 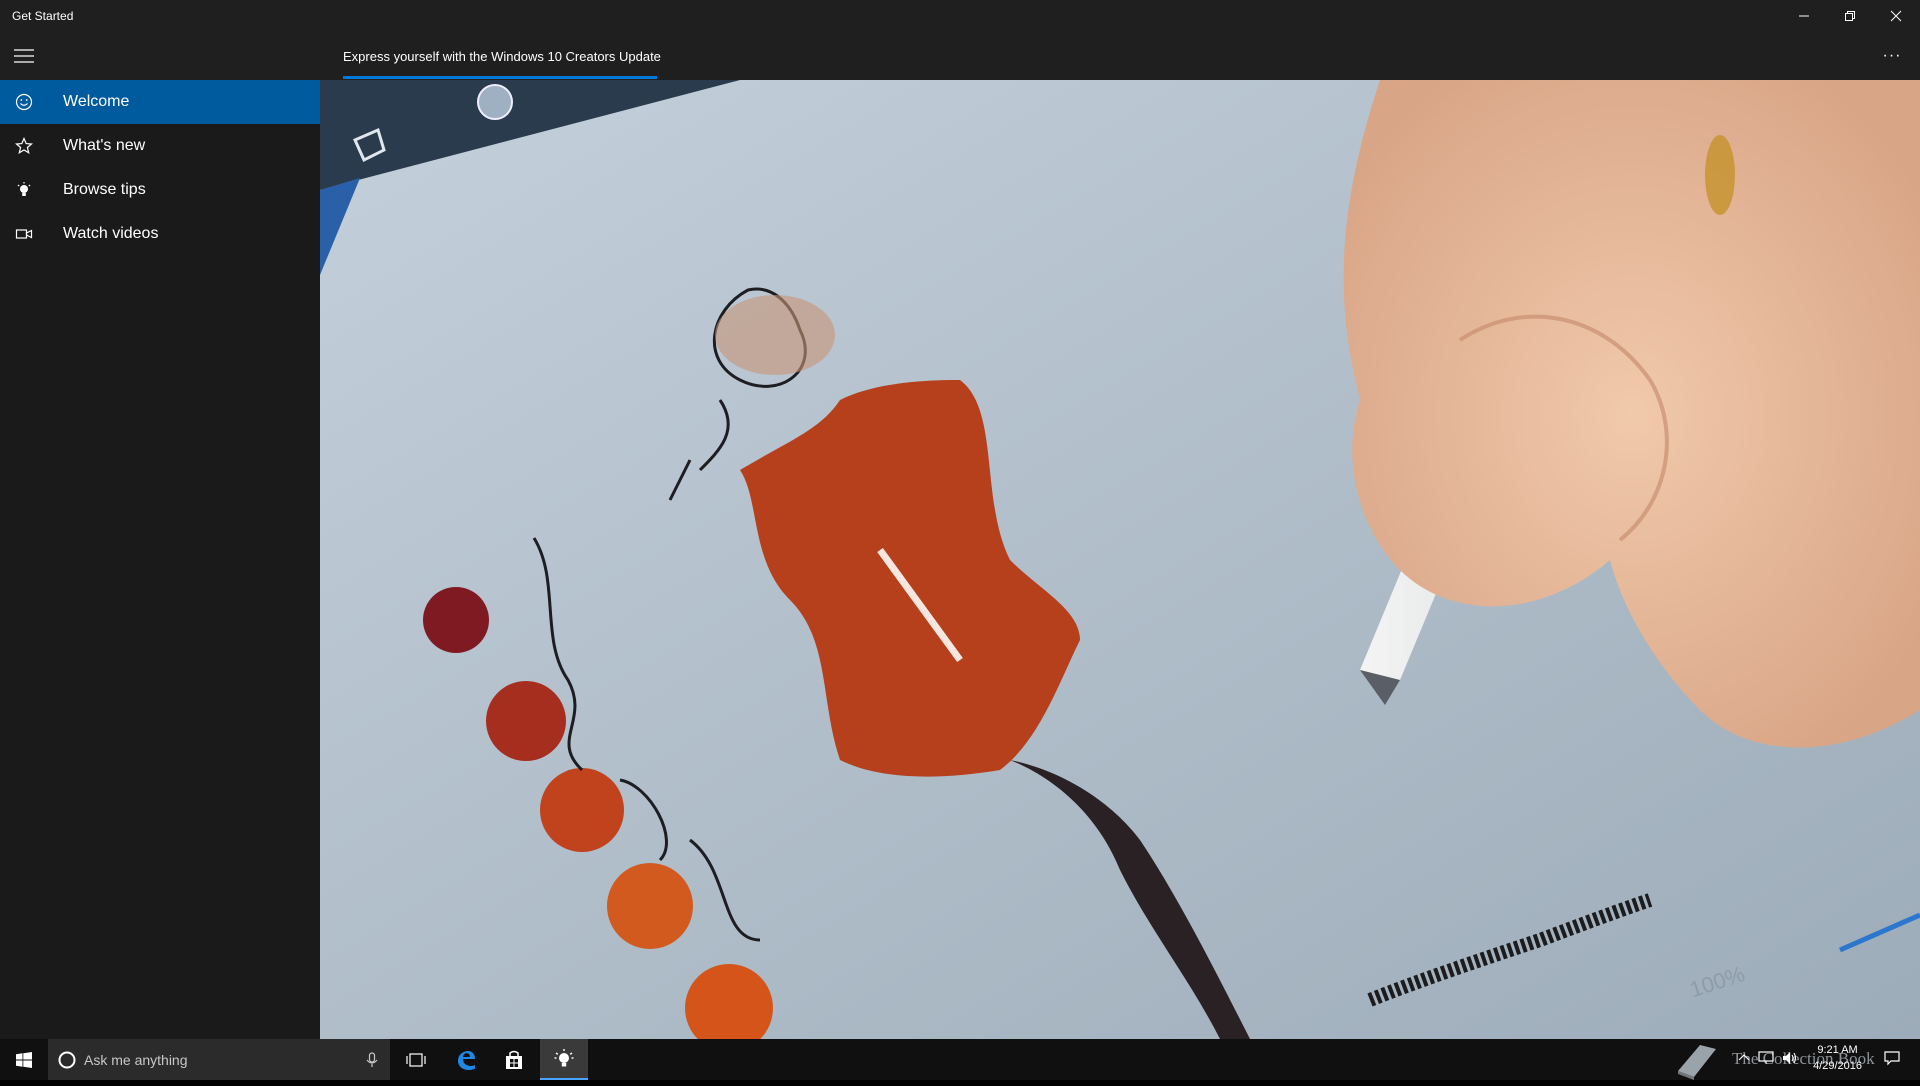 I want to click on store-button, so click(x=514, y=1059).